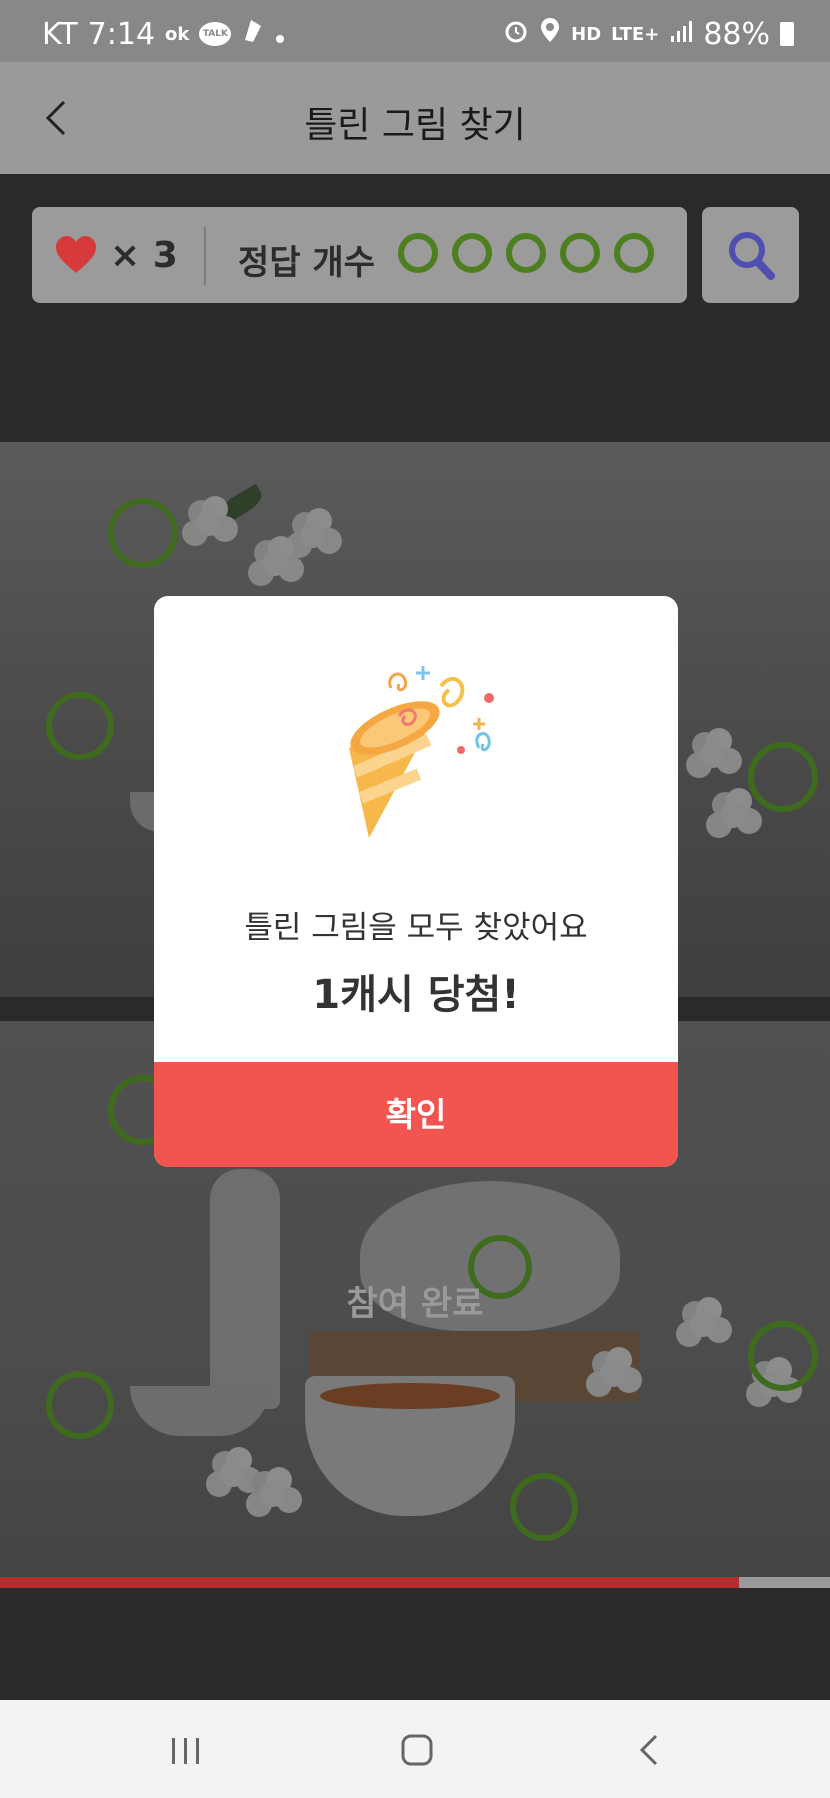 Image resolution: width=830 pixels, height=1798 pixels. I want to click on time-progress-bar, so click(415, 1582).